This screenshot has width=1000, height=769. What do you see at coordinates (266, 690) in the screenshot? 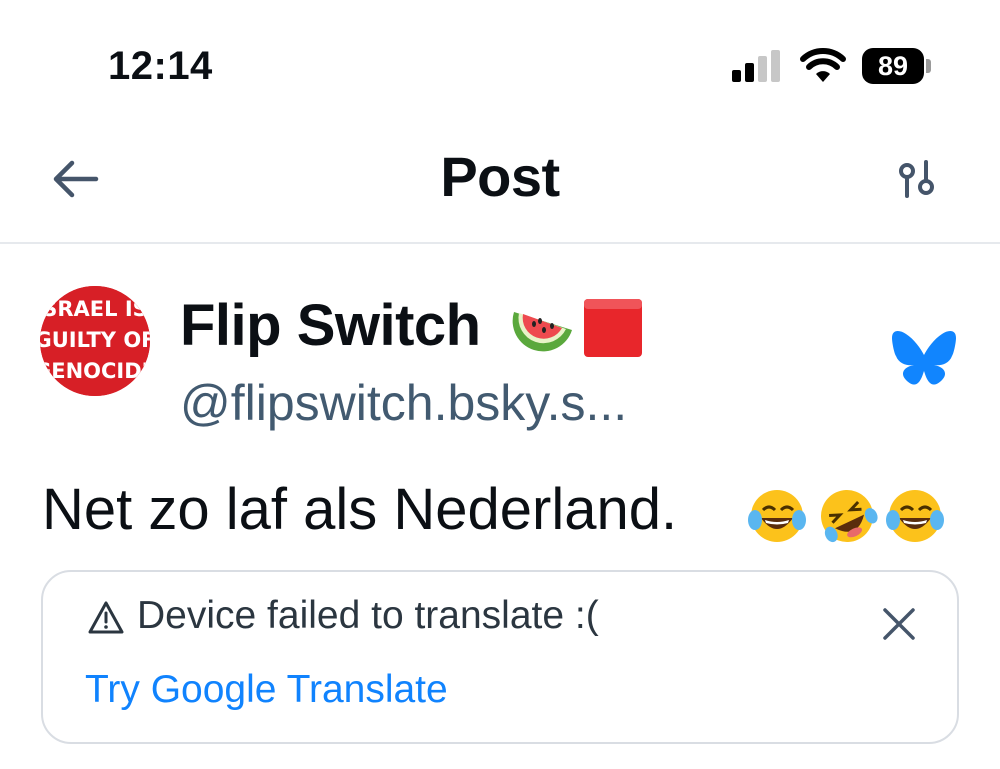
I see `google-translate-link: Try Google Translate` at bounding box center [266, 690].